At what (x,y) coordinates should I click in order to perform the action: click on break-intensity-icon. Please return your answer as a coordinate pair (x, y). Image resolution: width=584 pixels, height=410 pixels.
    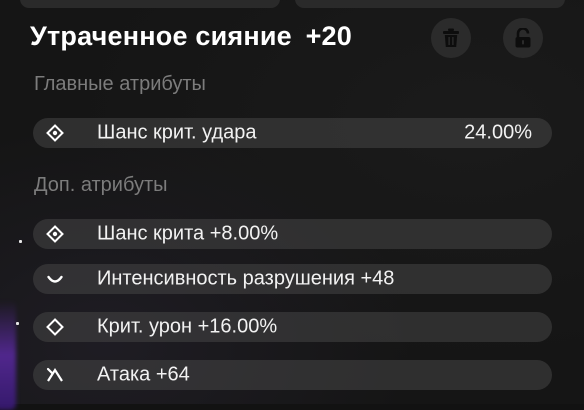
    Looking at the image, I should click on (55, 279).